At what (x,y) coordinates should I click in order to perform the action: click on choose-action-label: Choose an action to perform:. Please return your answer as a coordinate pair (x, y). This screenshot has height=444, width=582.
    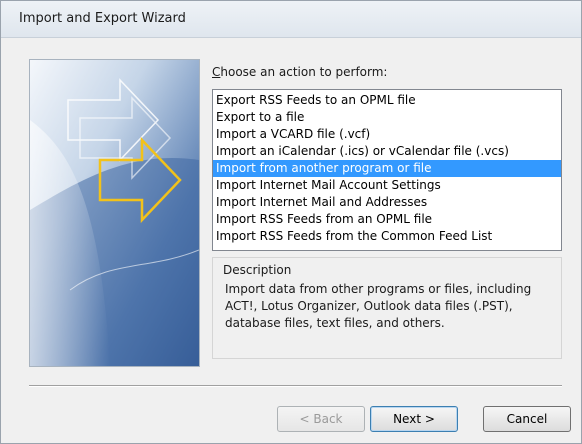
    Looking at the image, I should click on (299, 72).